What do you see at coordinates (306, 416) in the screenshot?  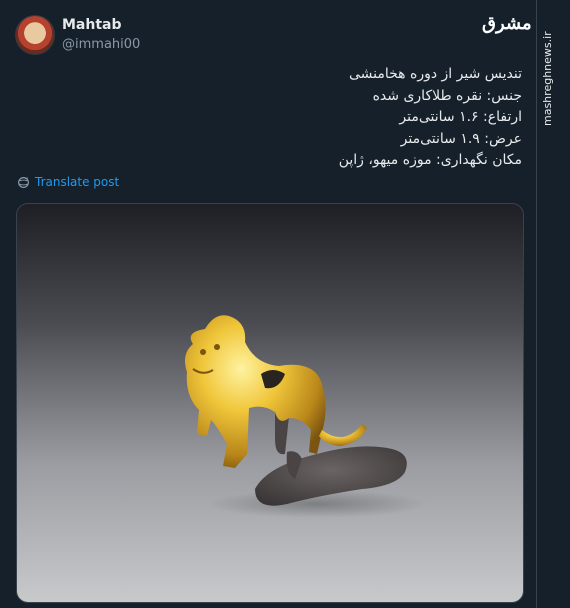 I see `lion-statuette-illustration` at bounding box center [306, 416].